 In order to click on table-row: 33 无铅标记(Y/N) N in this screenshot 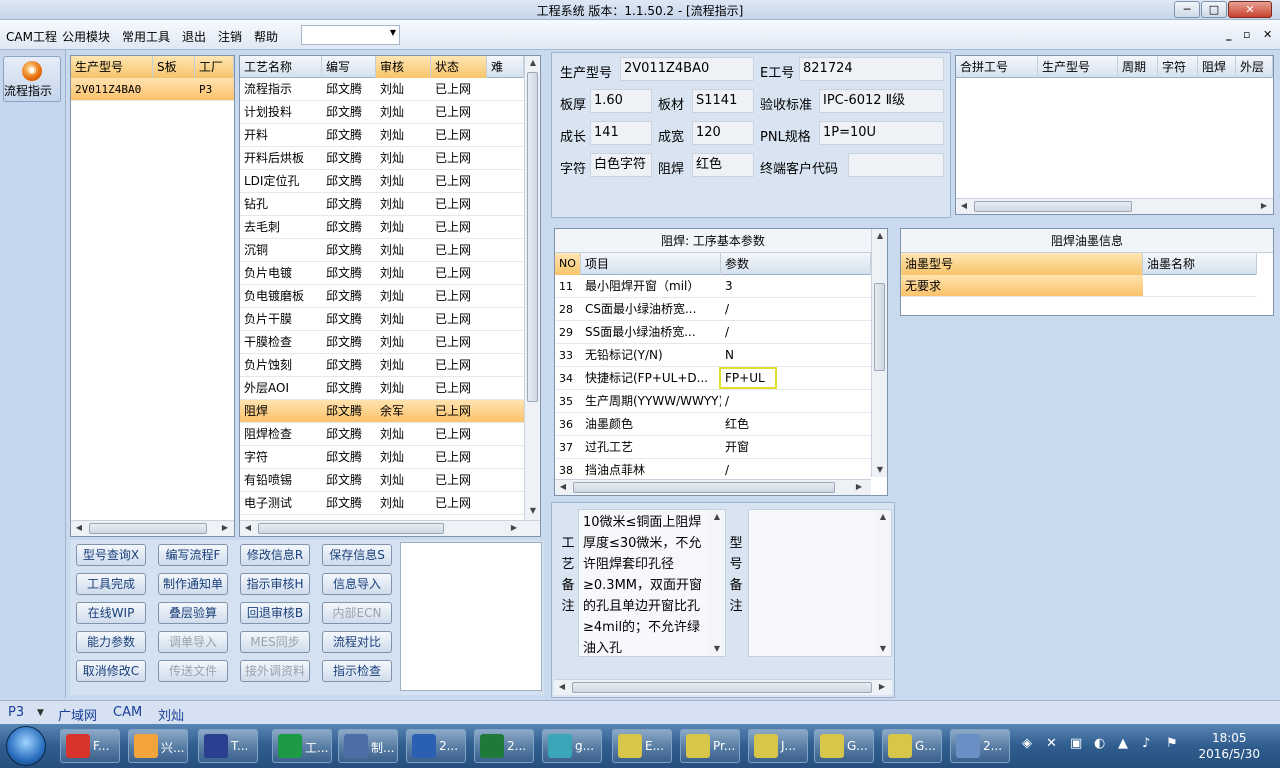, I will do `click(713, 355)`.